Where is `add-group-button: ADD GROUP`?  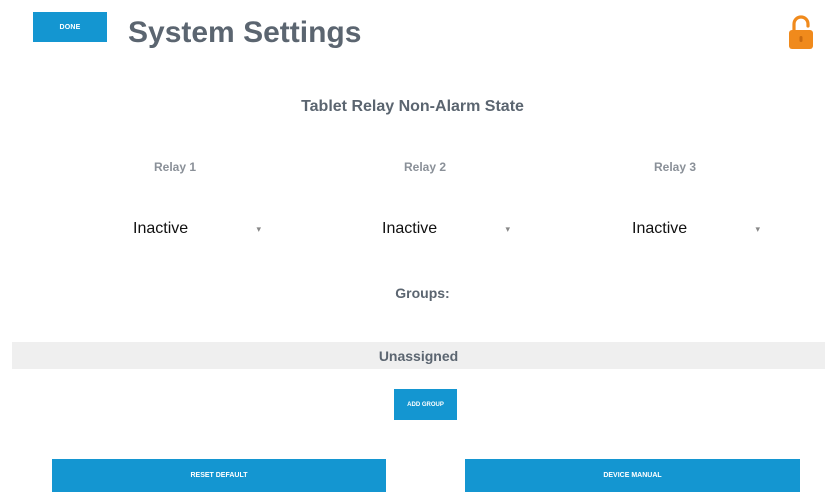
add-group-button: ADD GROUP is located at coordinates (425, 404).